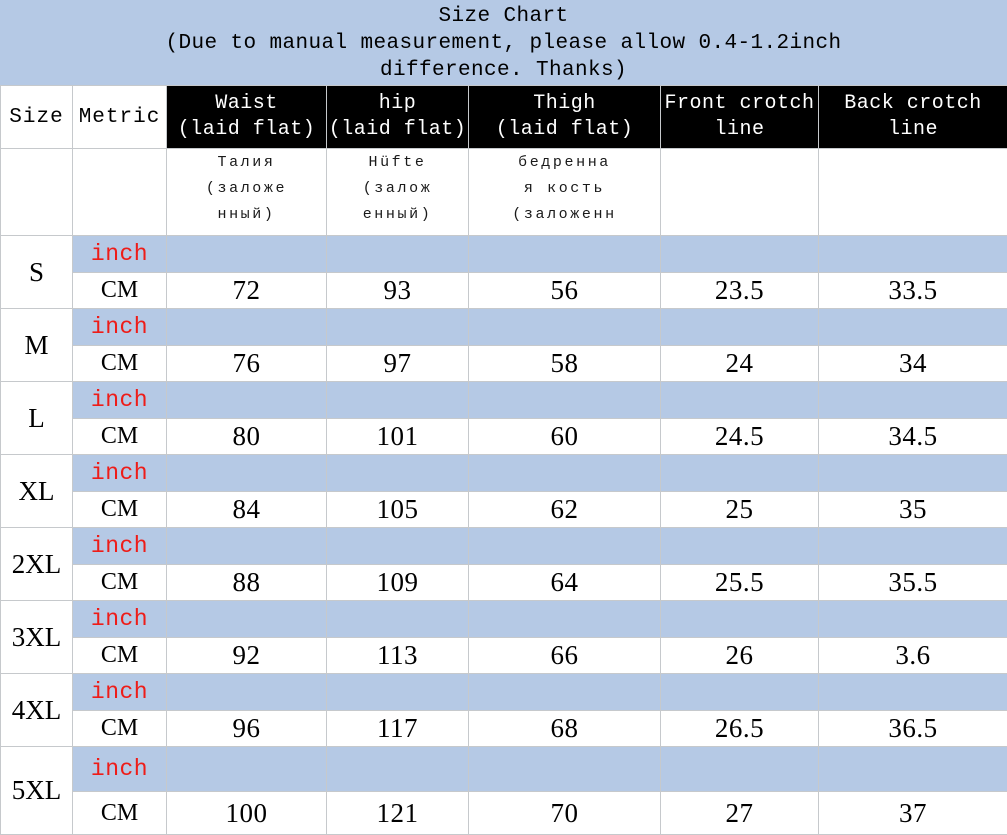 The height and width of the screenshot is (835, 1007). I want to click on value-cm-hip: 109, so click(398, 583).